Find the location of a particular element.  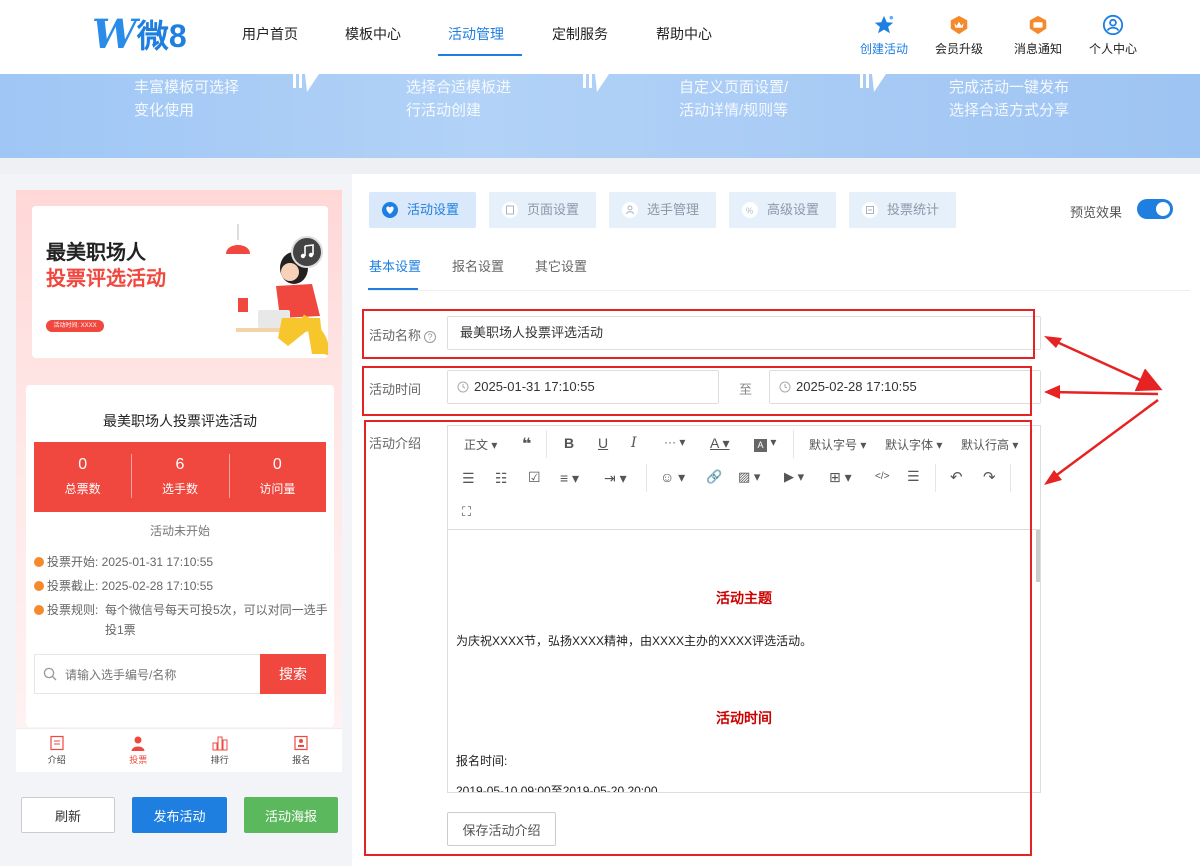

member-upgrade-button: 会员升级 is located at coordinates (959, 35).